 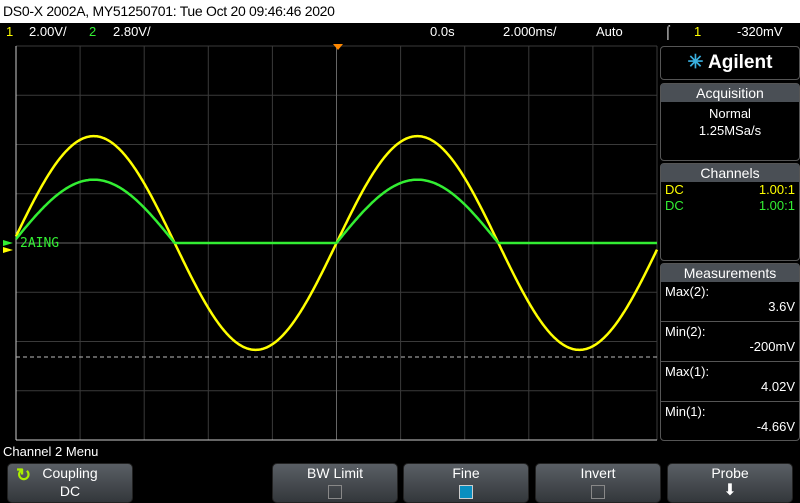 I want to click on acquisition-header: Acquisition, so click(x=730, y=93).